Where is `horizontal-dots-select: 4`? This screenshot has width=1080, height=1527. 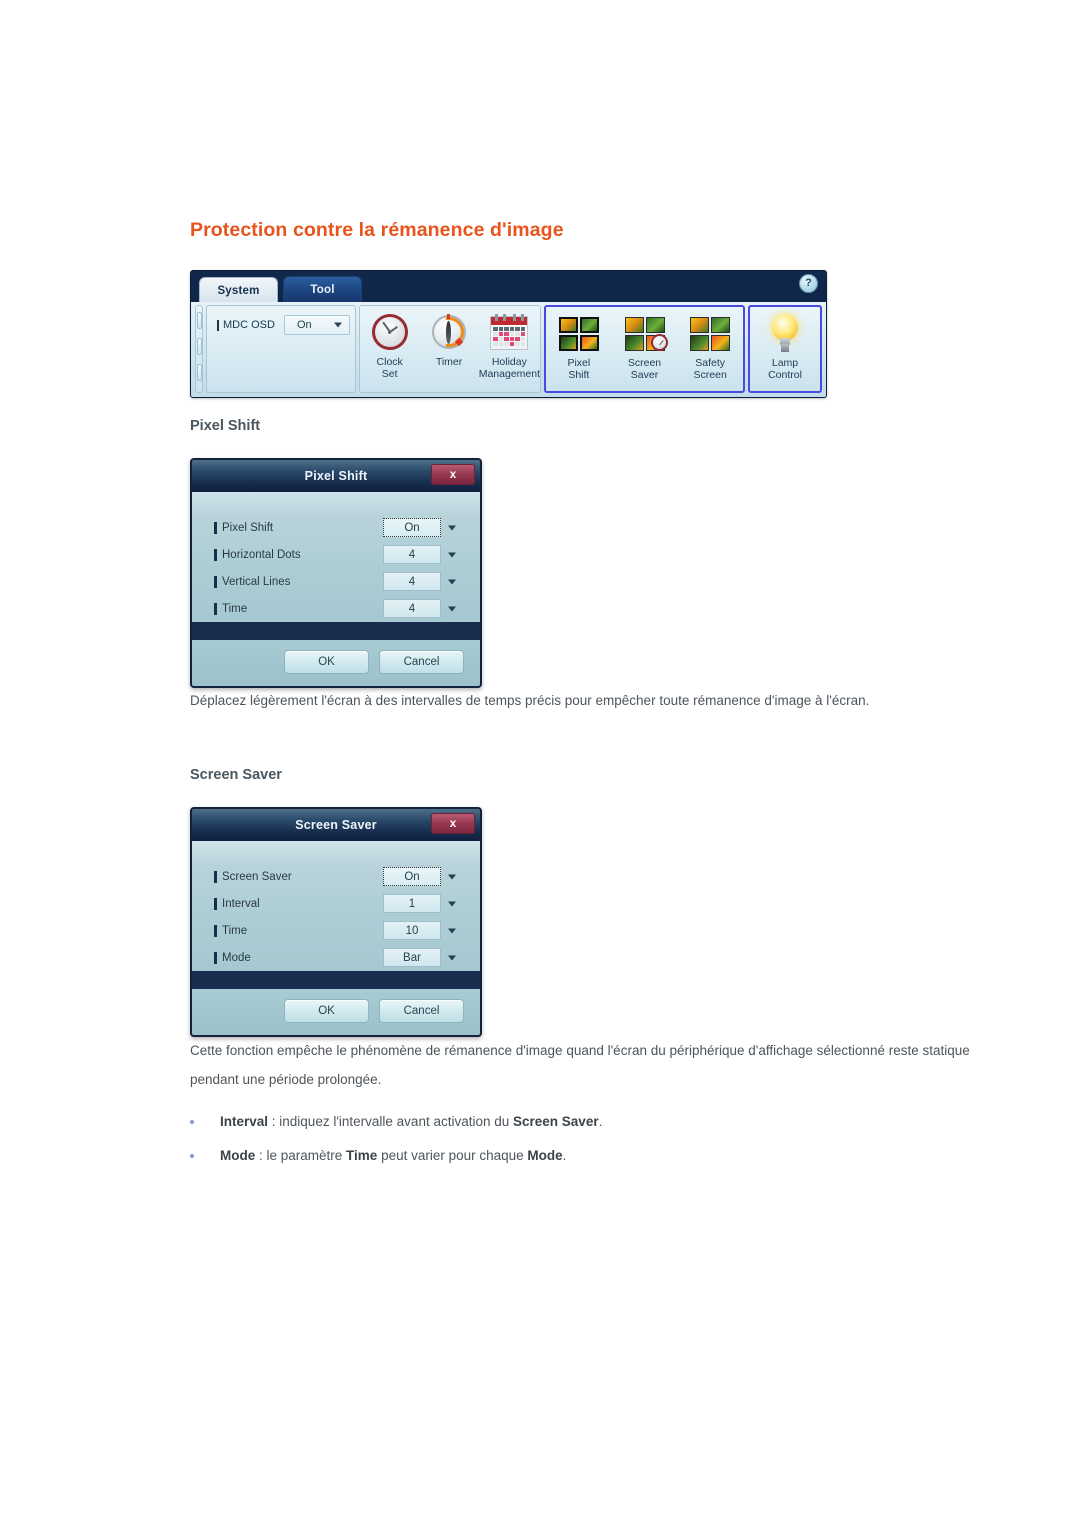
horizontal-dots-select: 4 is located at coordinates (420, 554).